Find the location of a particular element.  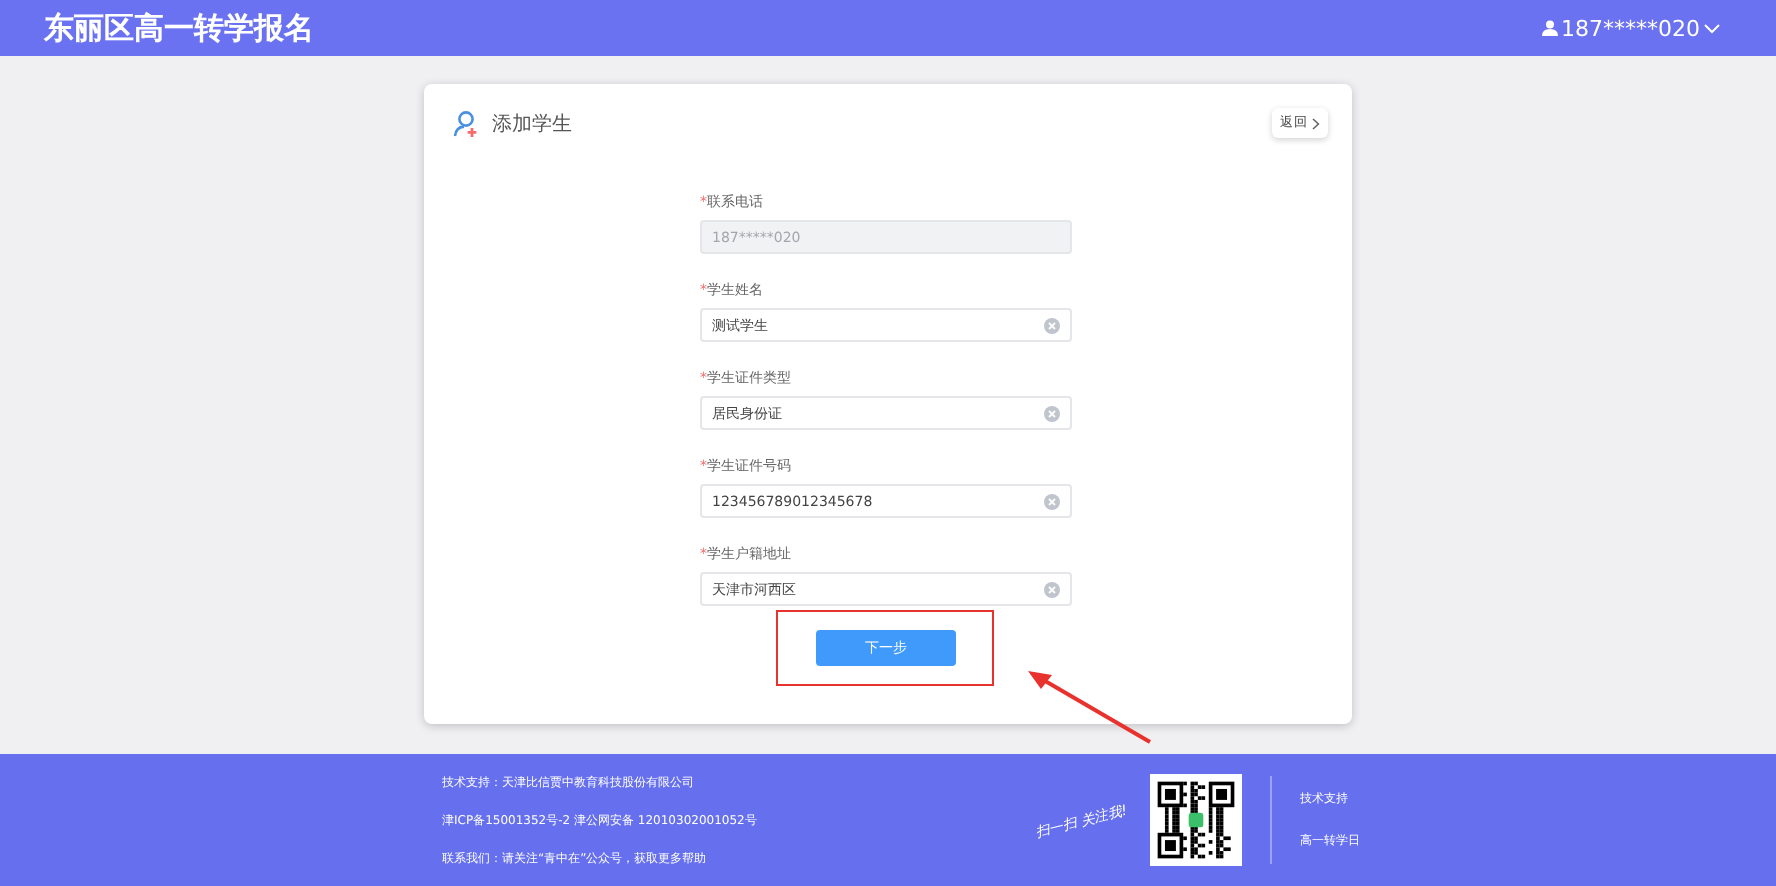

card-title: 添加学生 is located at coordinates (532, 124).